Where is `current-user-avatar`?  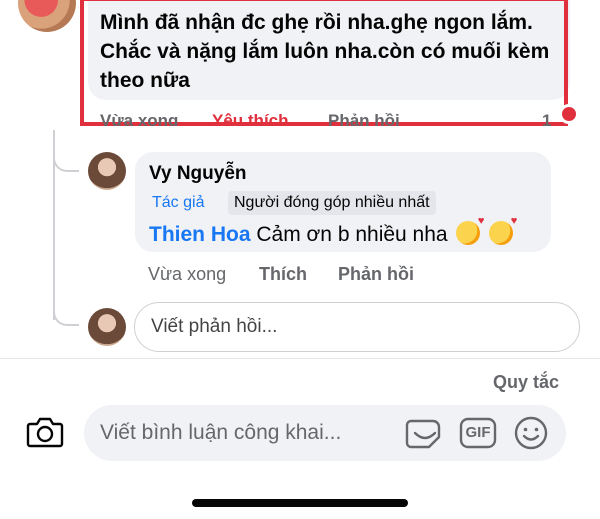 current-user-avatar is located at coordinates (107, 327).